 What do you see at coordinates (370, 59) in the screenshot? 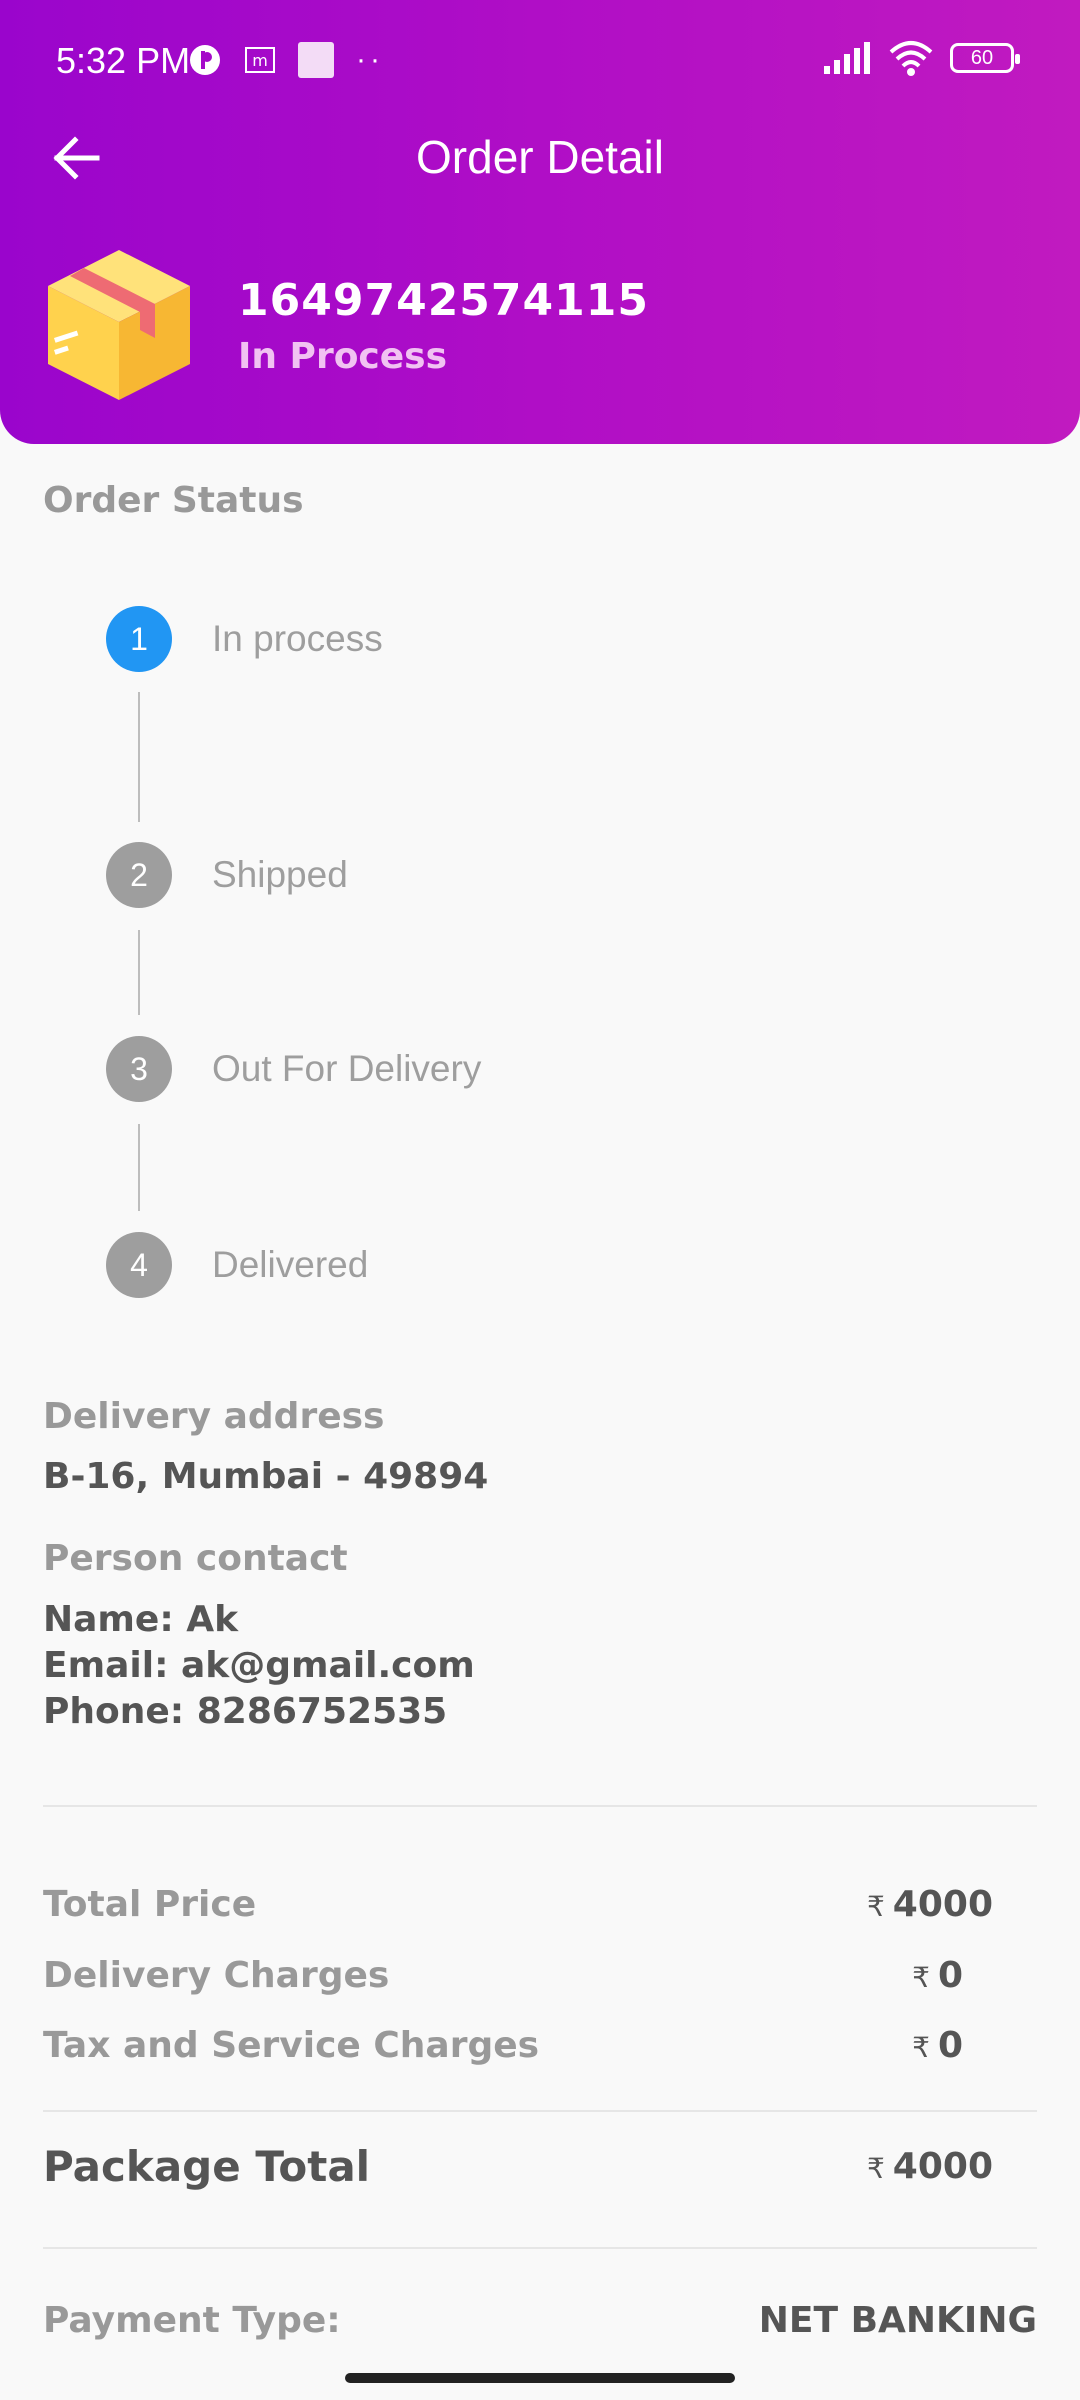
I see `dots-icon: ··` at bounding box center [370, 59].